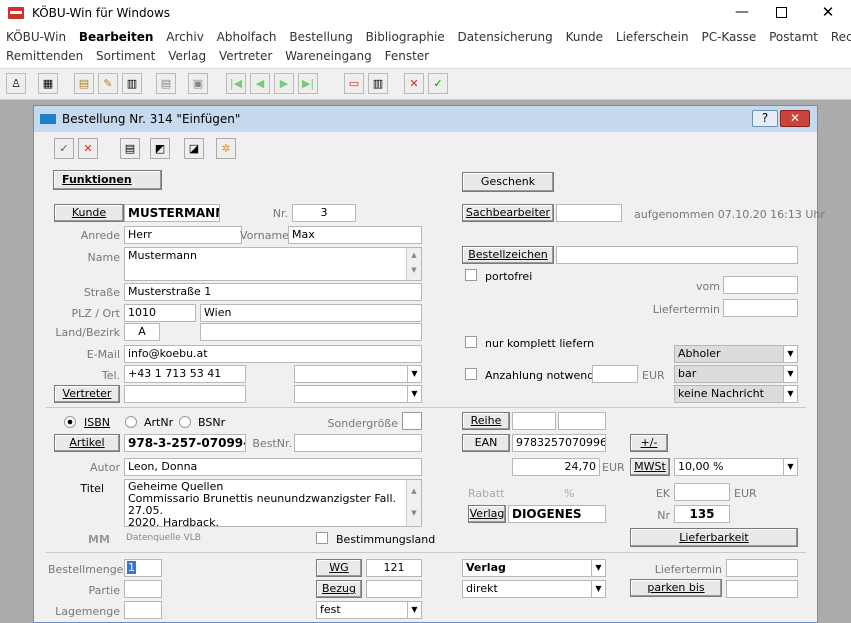 Image resolution: width=851 pixels, height=623 pixels. What do you see at coordinates (354, 83) in the screenshot?
I see `window-red-icon: ▭` at bounding box center [354, 83].